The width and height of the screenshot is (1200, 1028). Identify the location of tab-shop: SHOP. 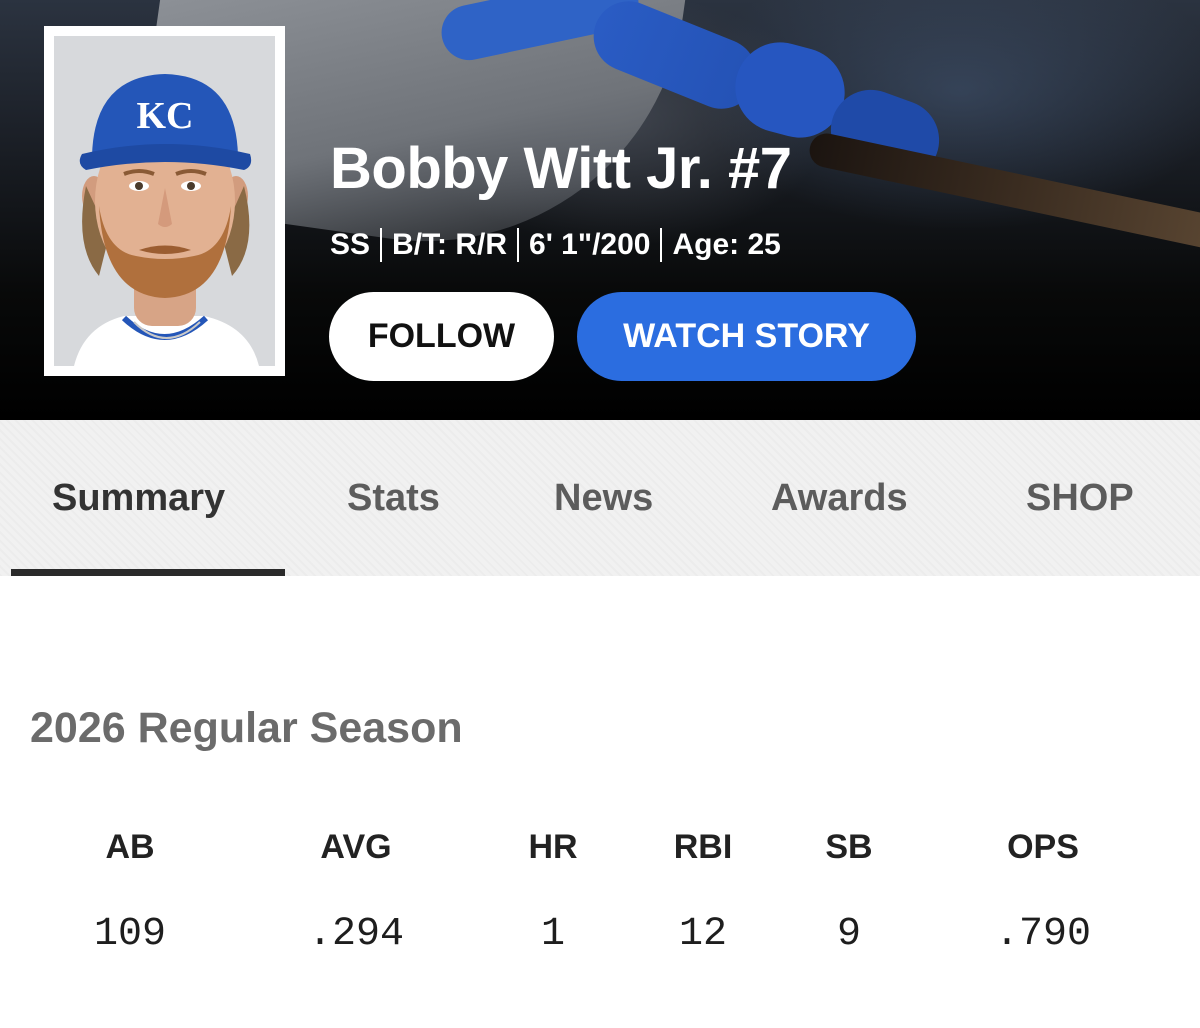
(1080, 498).